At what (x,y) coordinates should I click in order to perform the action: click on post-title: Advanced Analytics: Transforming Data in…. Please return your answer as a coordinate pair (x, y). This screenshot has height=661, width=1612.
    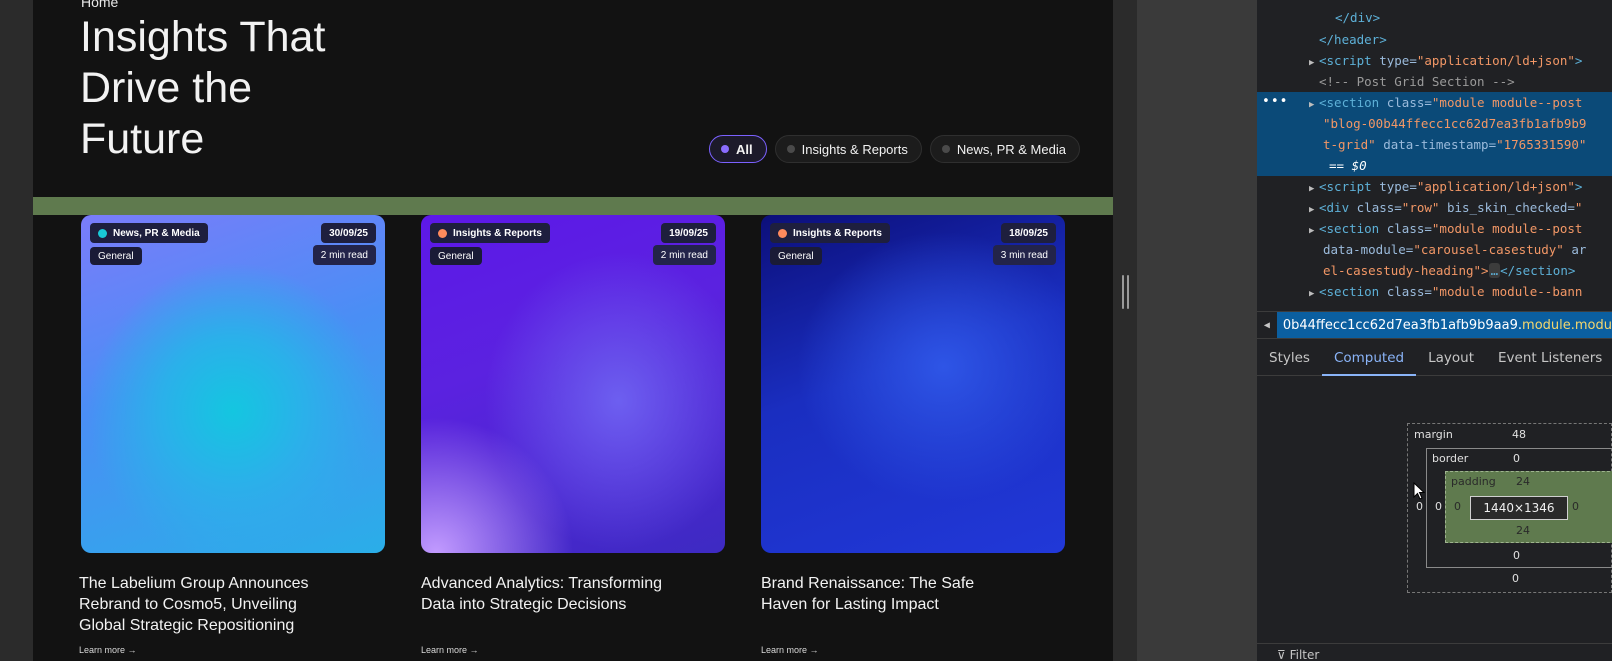
    Looking at the image, I should click on (551, 594).